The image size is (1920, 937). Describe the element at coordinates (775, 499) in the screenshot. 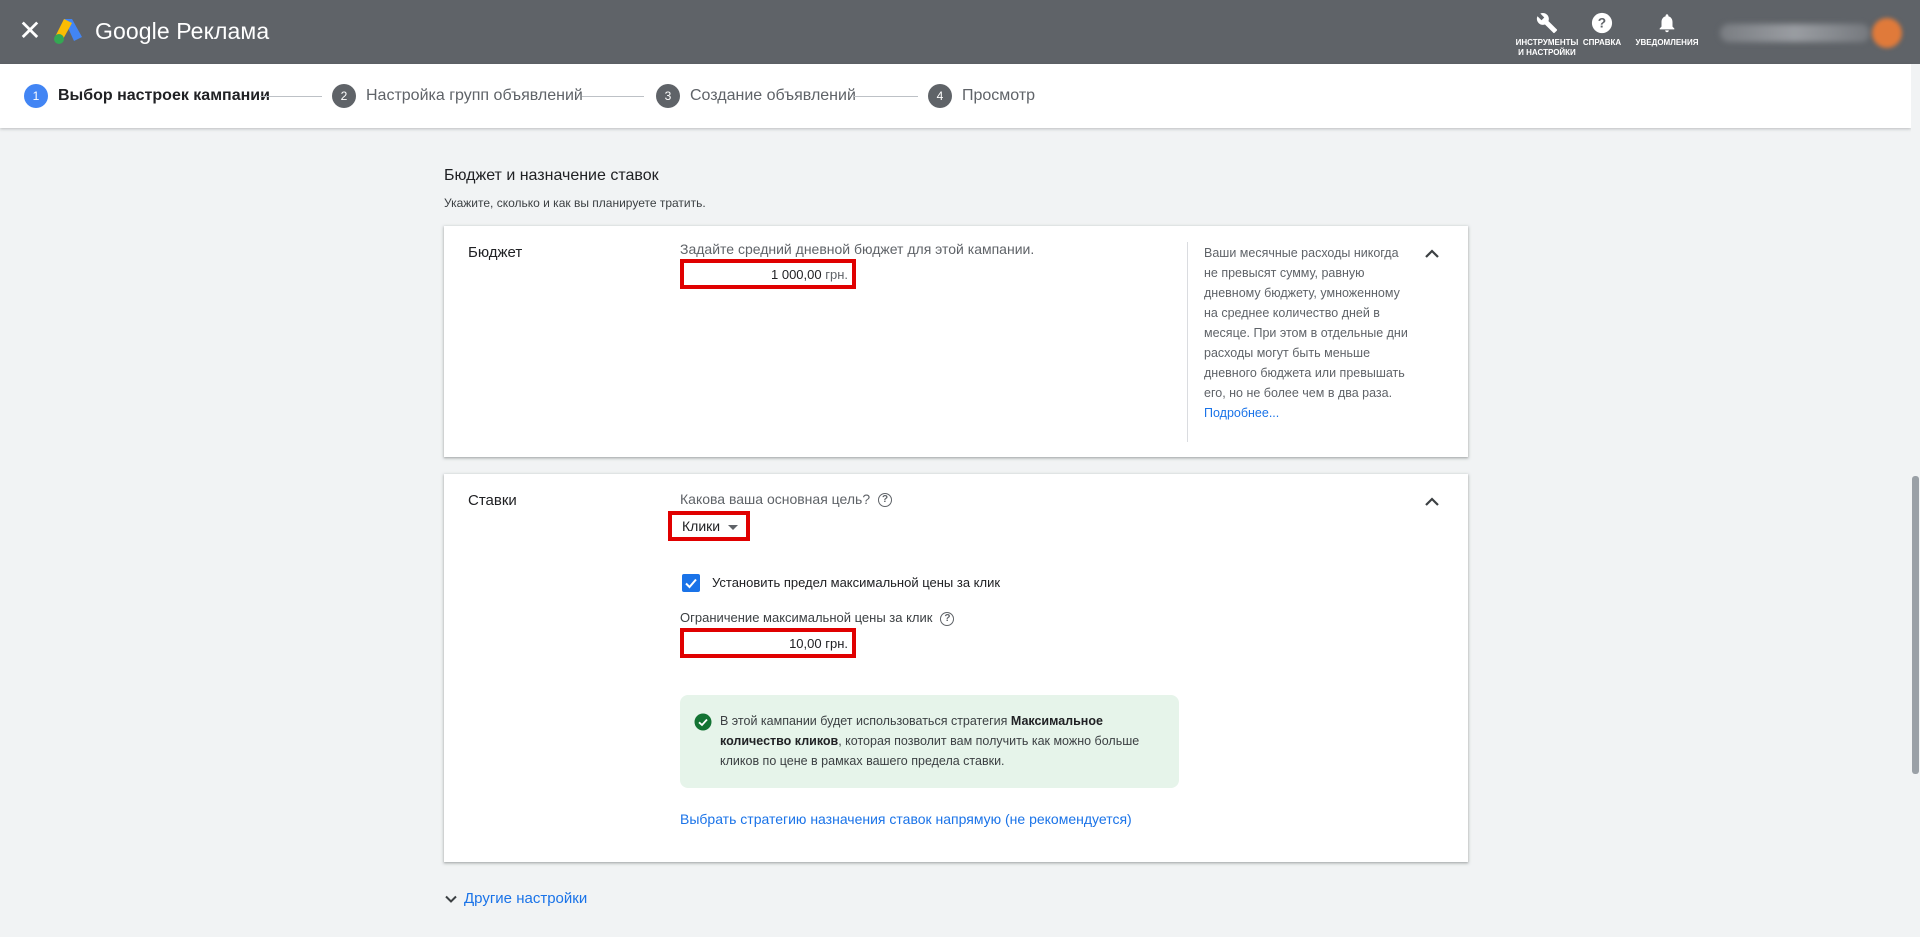

I see `goal-question: Какова ваша основная цель?` at that location.